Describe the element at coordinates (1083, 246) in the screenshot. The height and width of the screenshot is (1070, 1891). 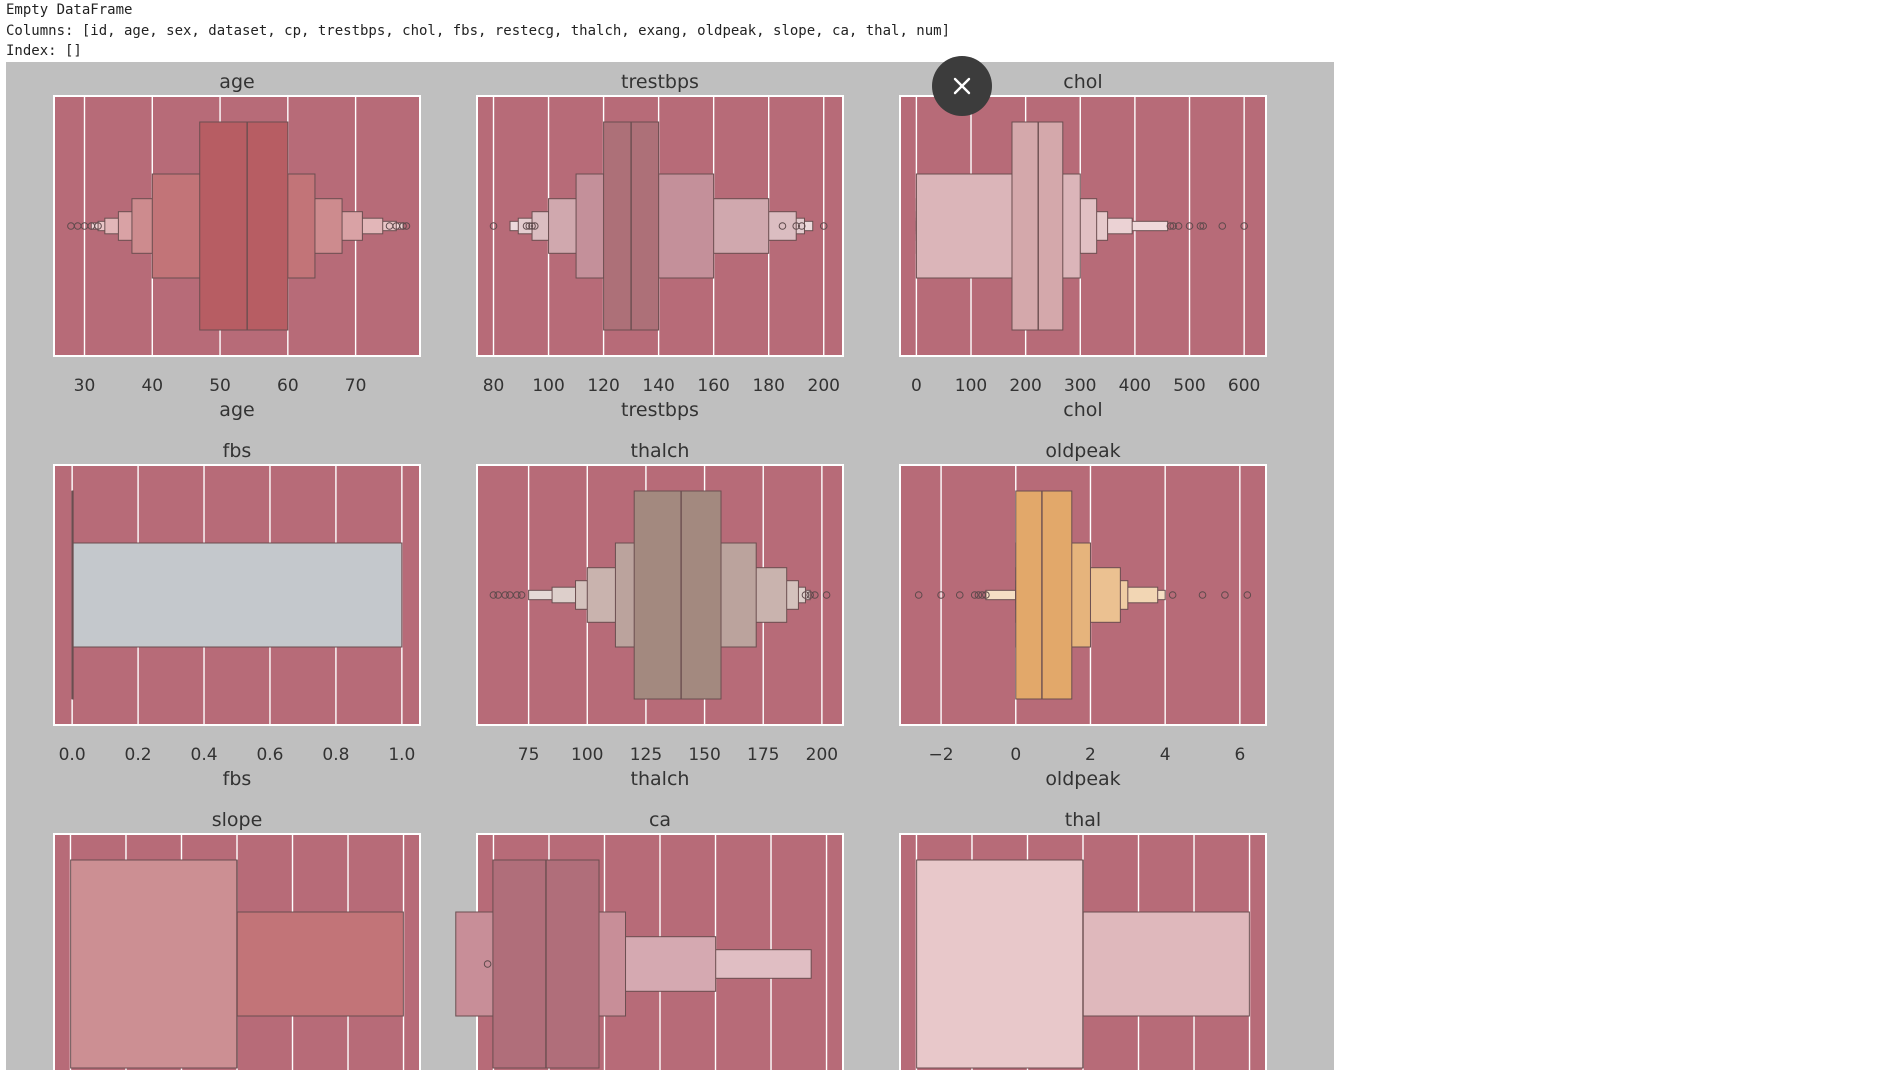
I see `subplot-chol: chol 0 100 200 300 400 500 600 chol` at that location.